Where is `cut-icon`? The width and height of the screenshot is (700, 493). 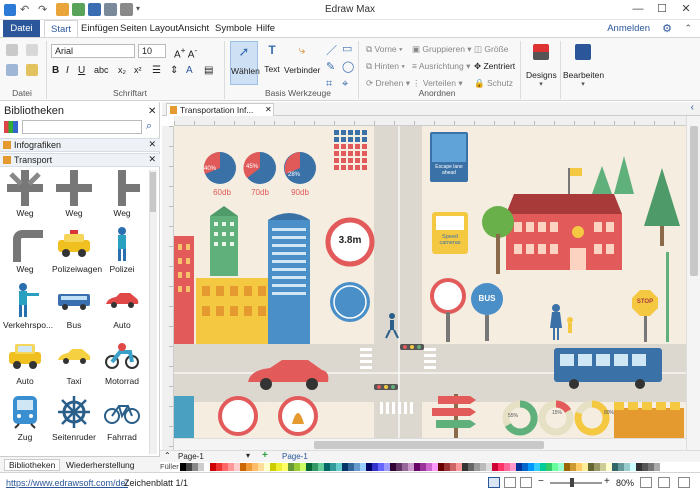 cut-icon is located at coordinates (12, 50).